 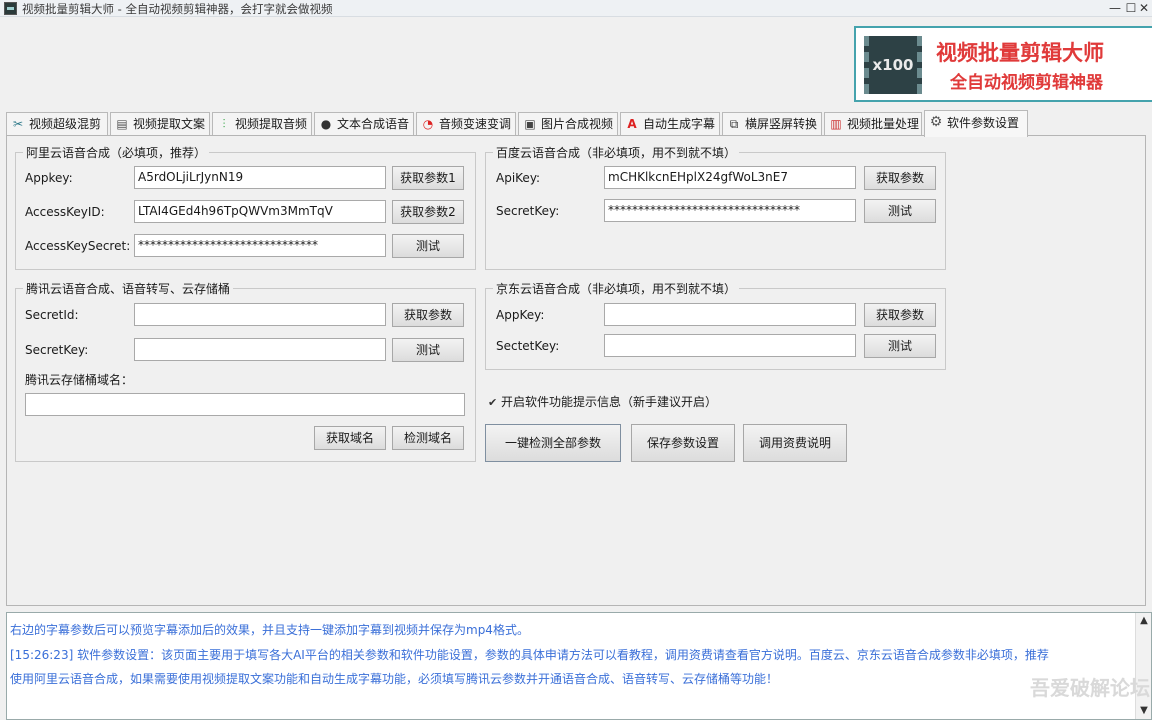 What do you see at coordinates (260, 314) in the screenshot?
I see `tencent-id-field` at bounding box center [260, 314].